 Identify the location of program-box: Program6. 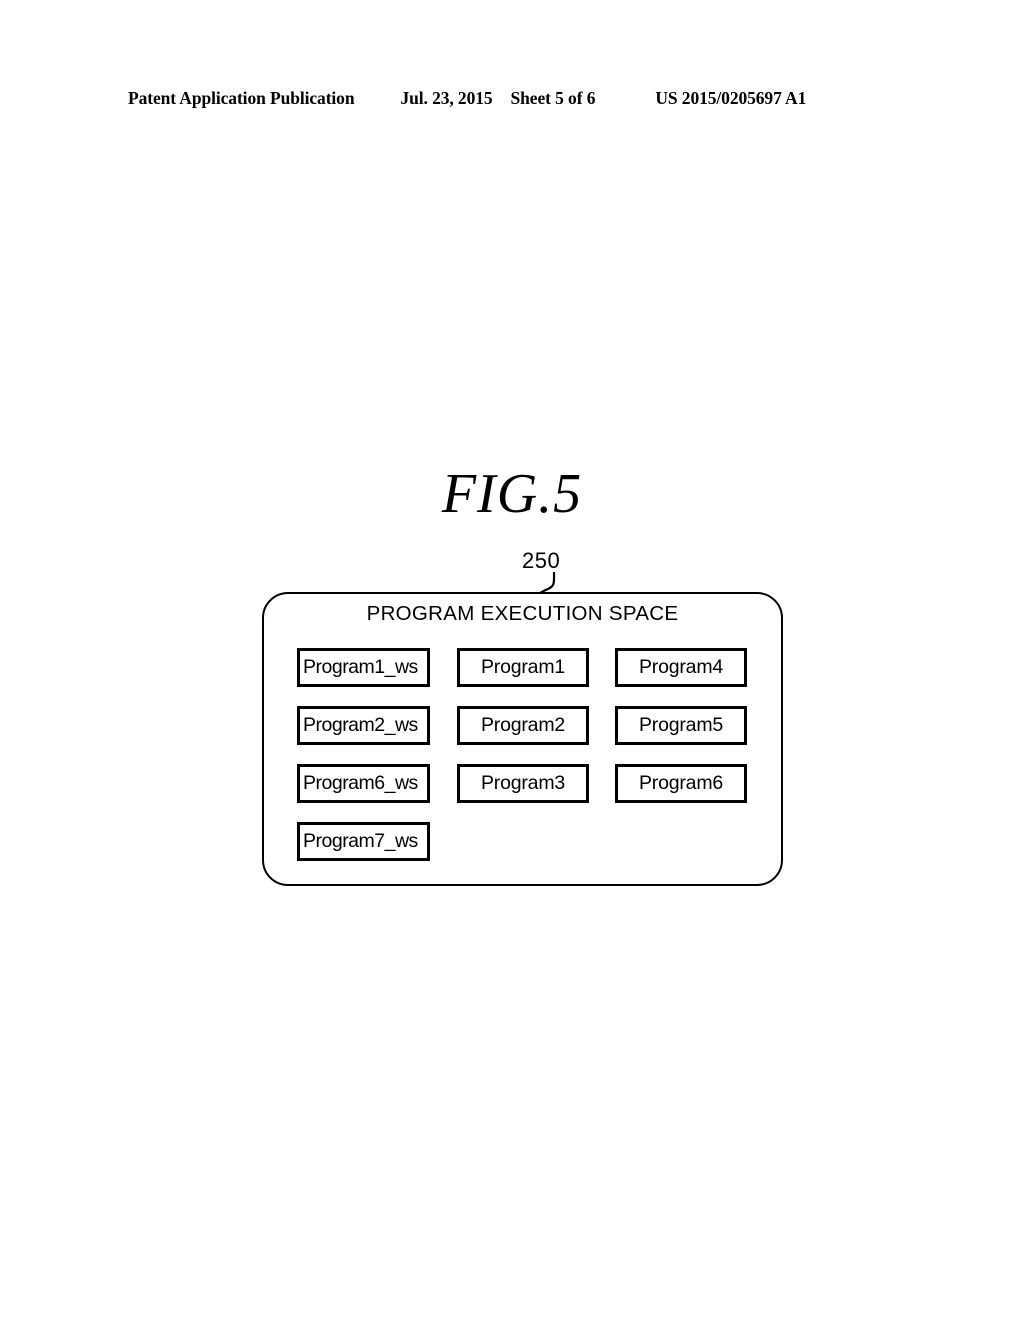
(681, 783).